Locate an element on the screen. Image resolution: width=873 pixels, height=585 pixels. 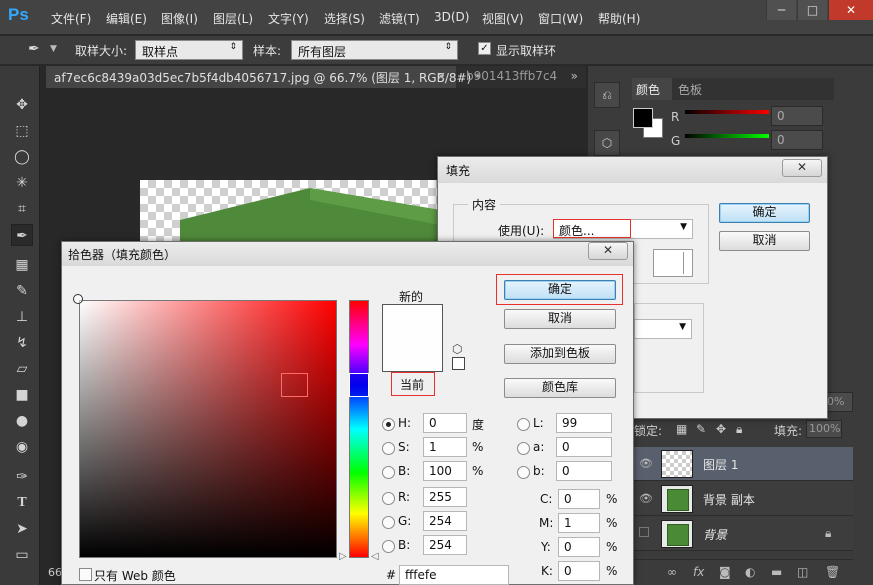
picker-cancel-button: 取消 is located at coordinates (560, 319).